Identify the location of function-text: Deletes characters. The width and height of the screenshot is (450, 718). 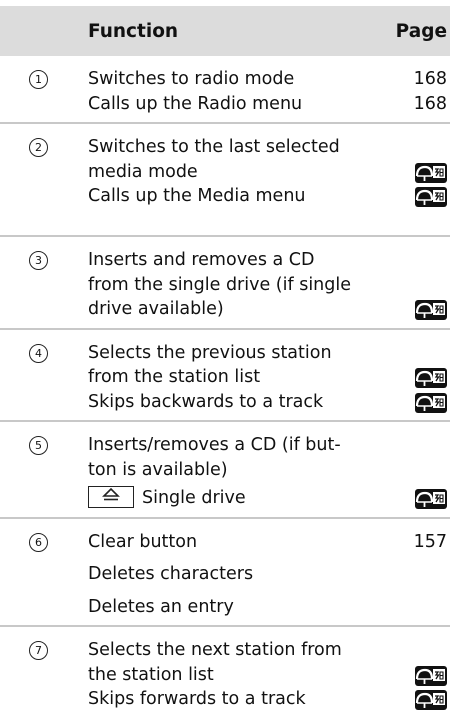
(171, 574).